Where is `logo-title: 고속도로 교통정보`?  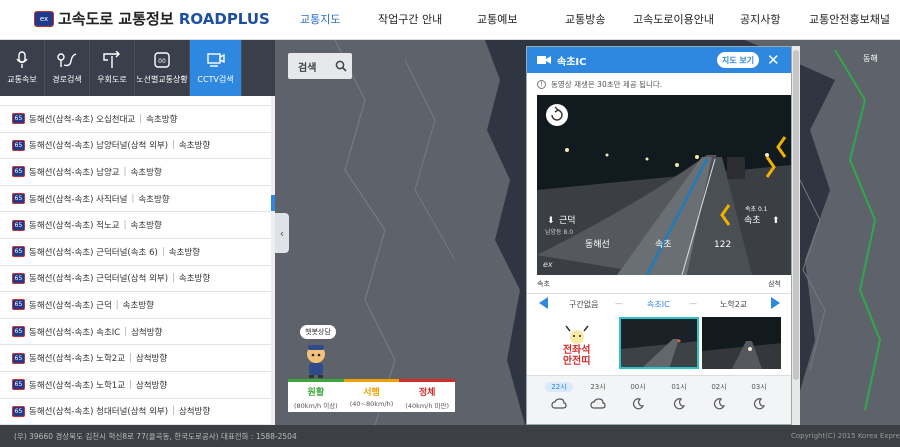 logo-title: 고속도로 교통정보 is located at coordinates (116, 19).